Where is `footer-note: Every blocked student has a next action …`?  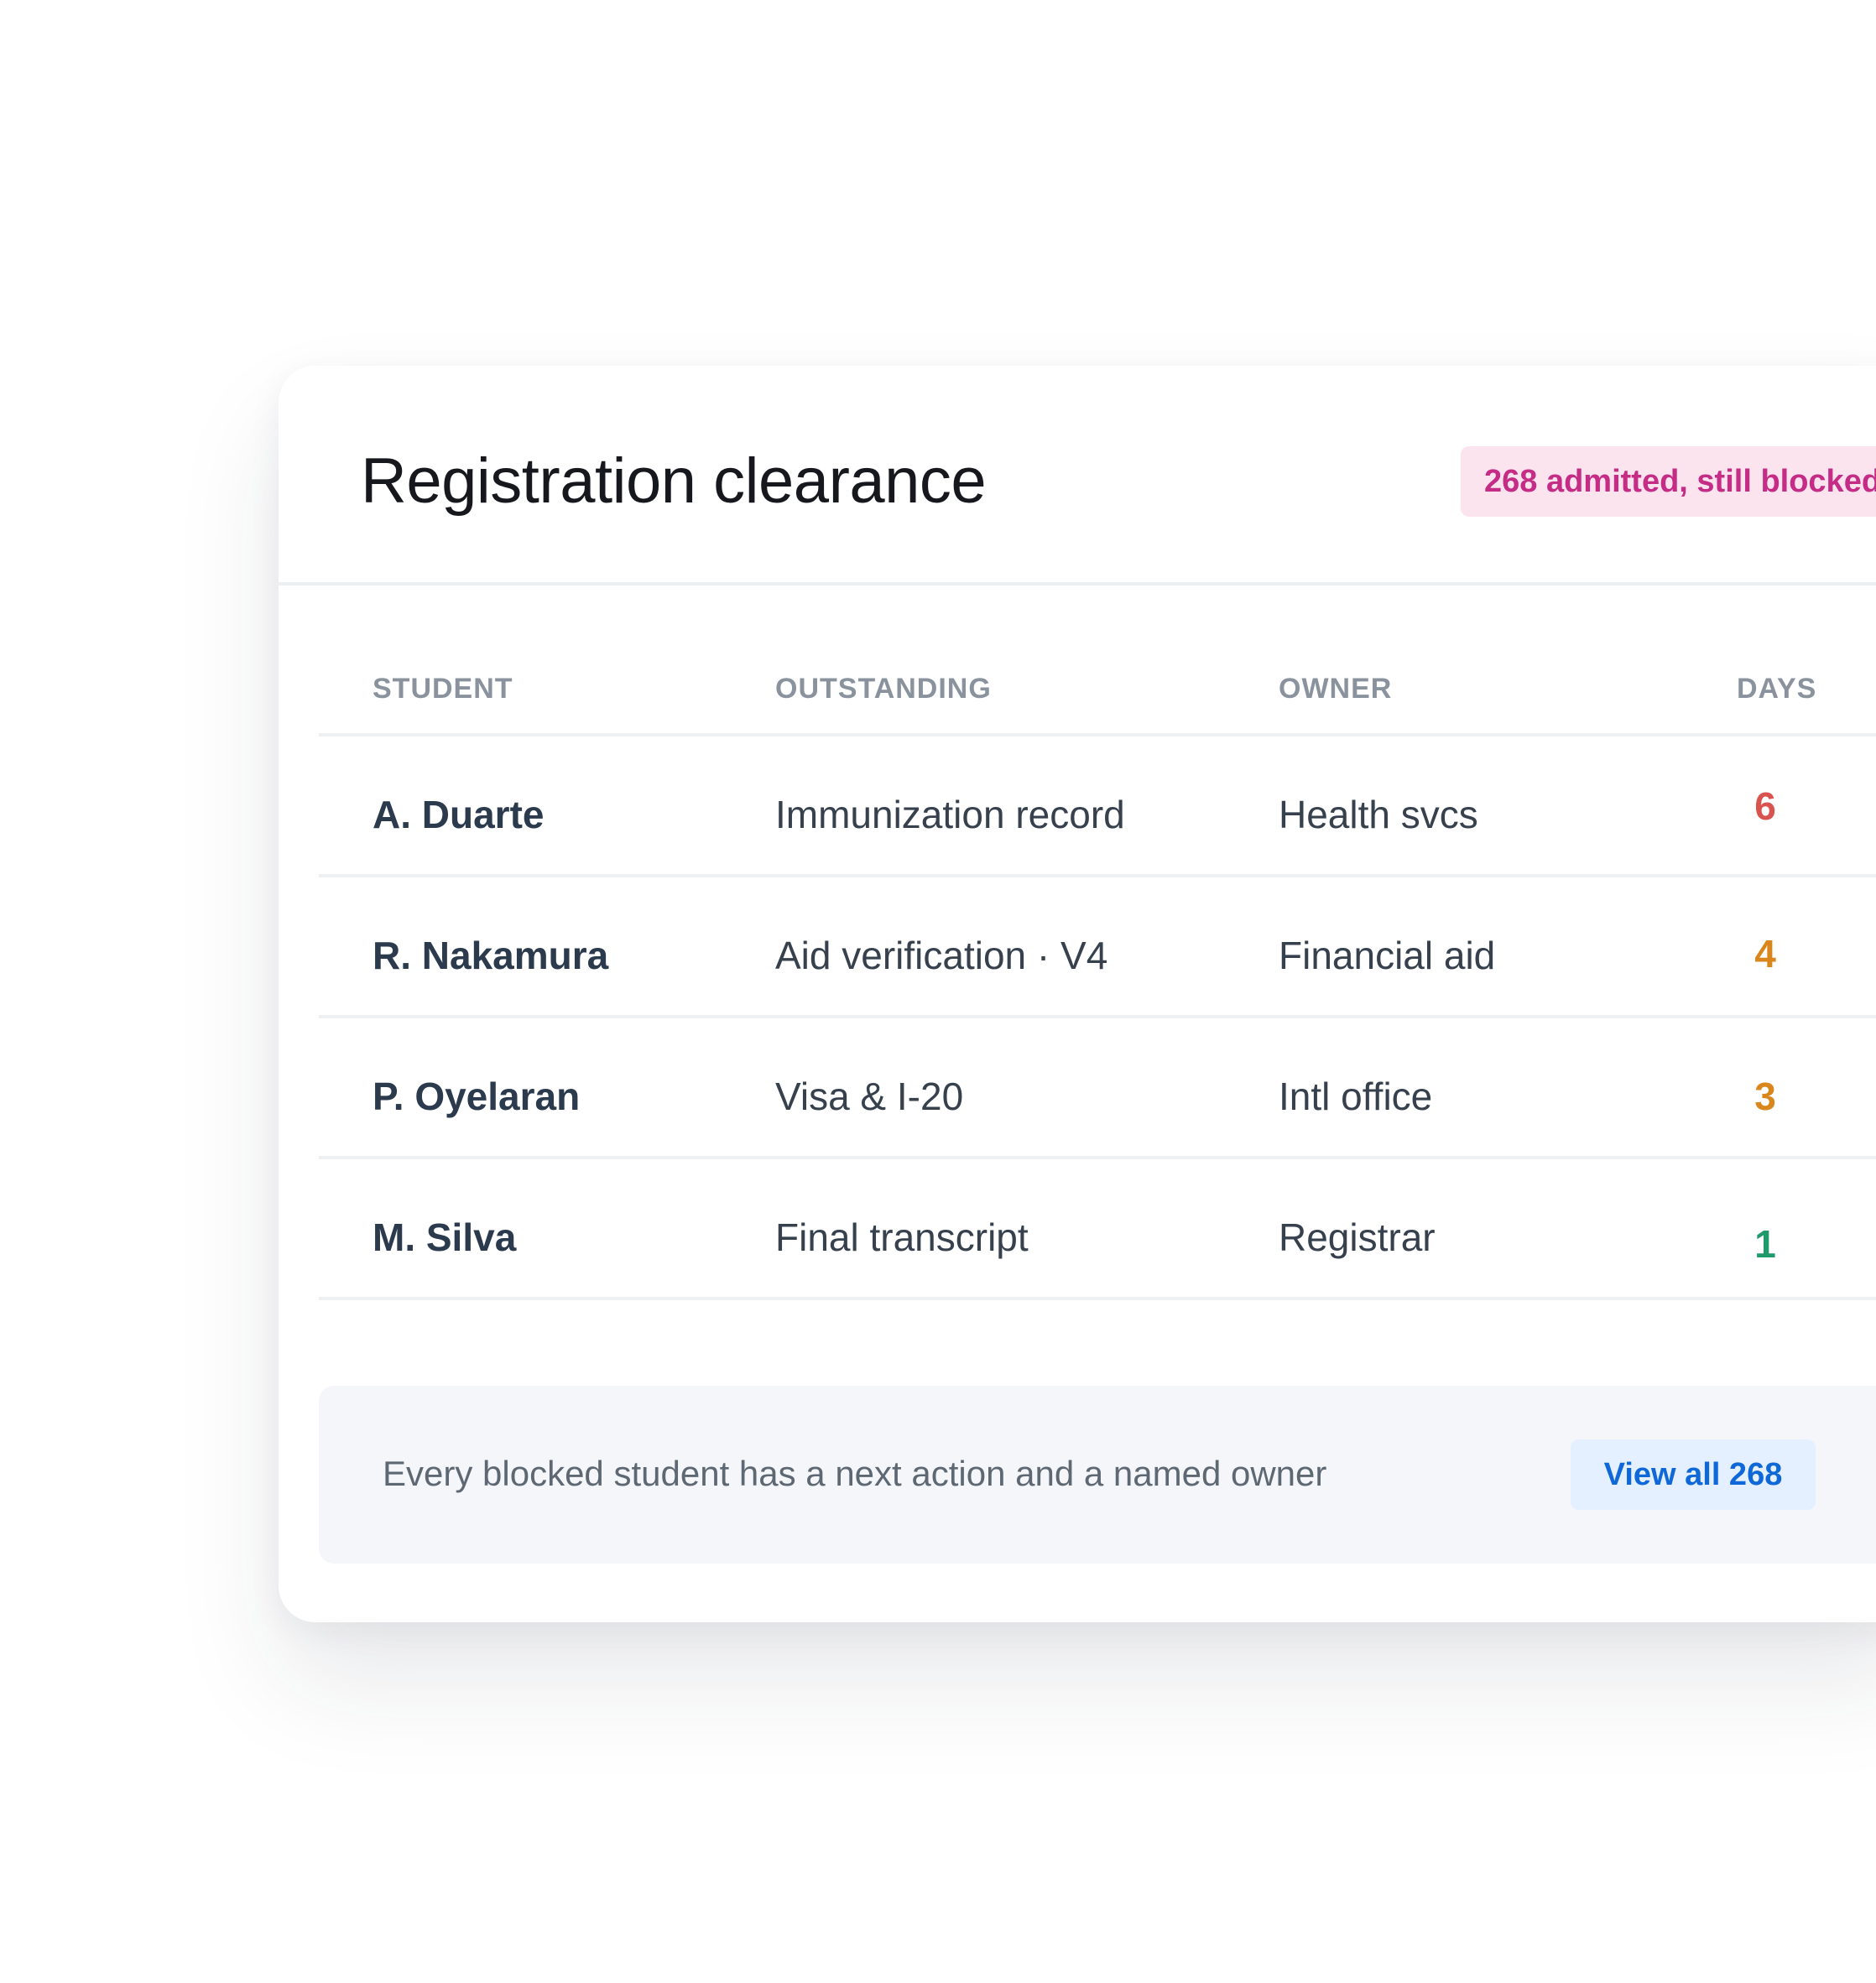 footer-note: Every blocked student has a next action … is located at coordinates (855, 1473).